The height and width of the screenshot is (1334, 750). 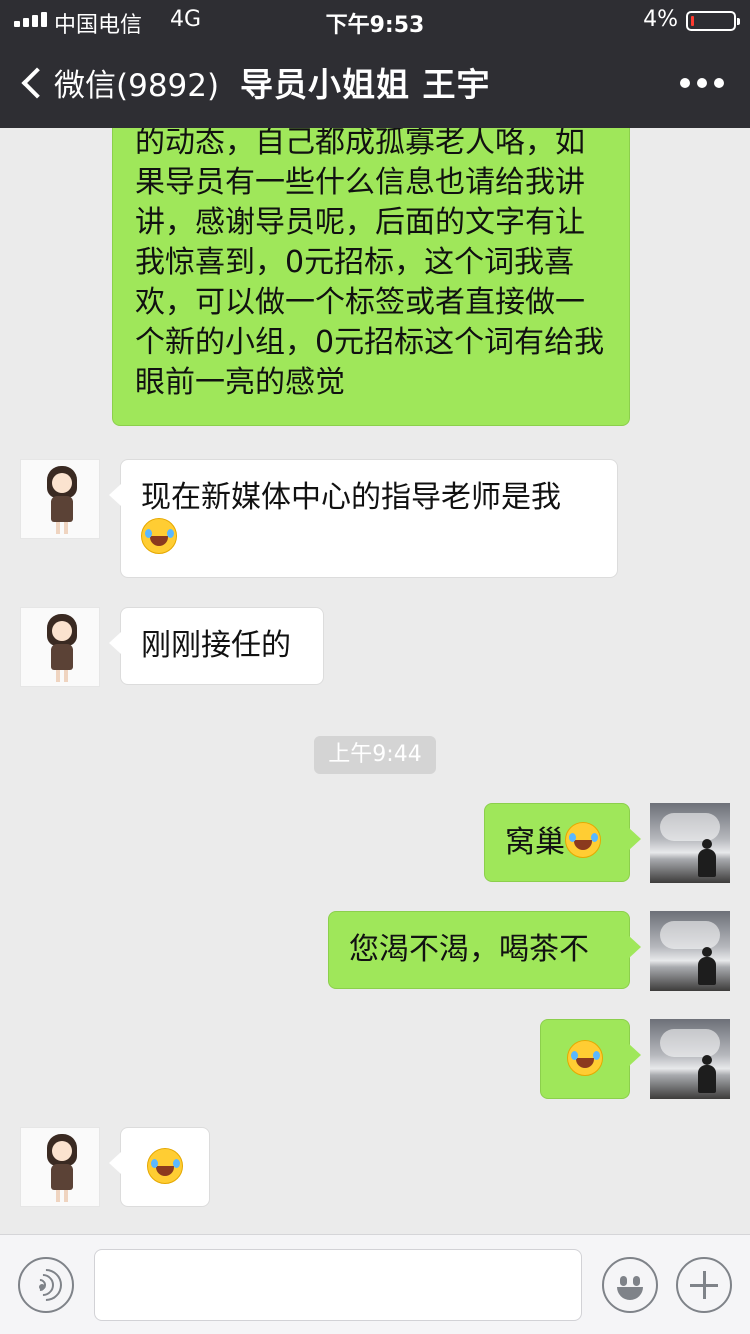 I want to click on battery-icon, so click(x=713, y=21).